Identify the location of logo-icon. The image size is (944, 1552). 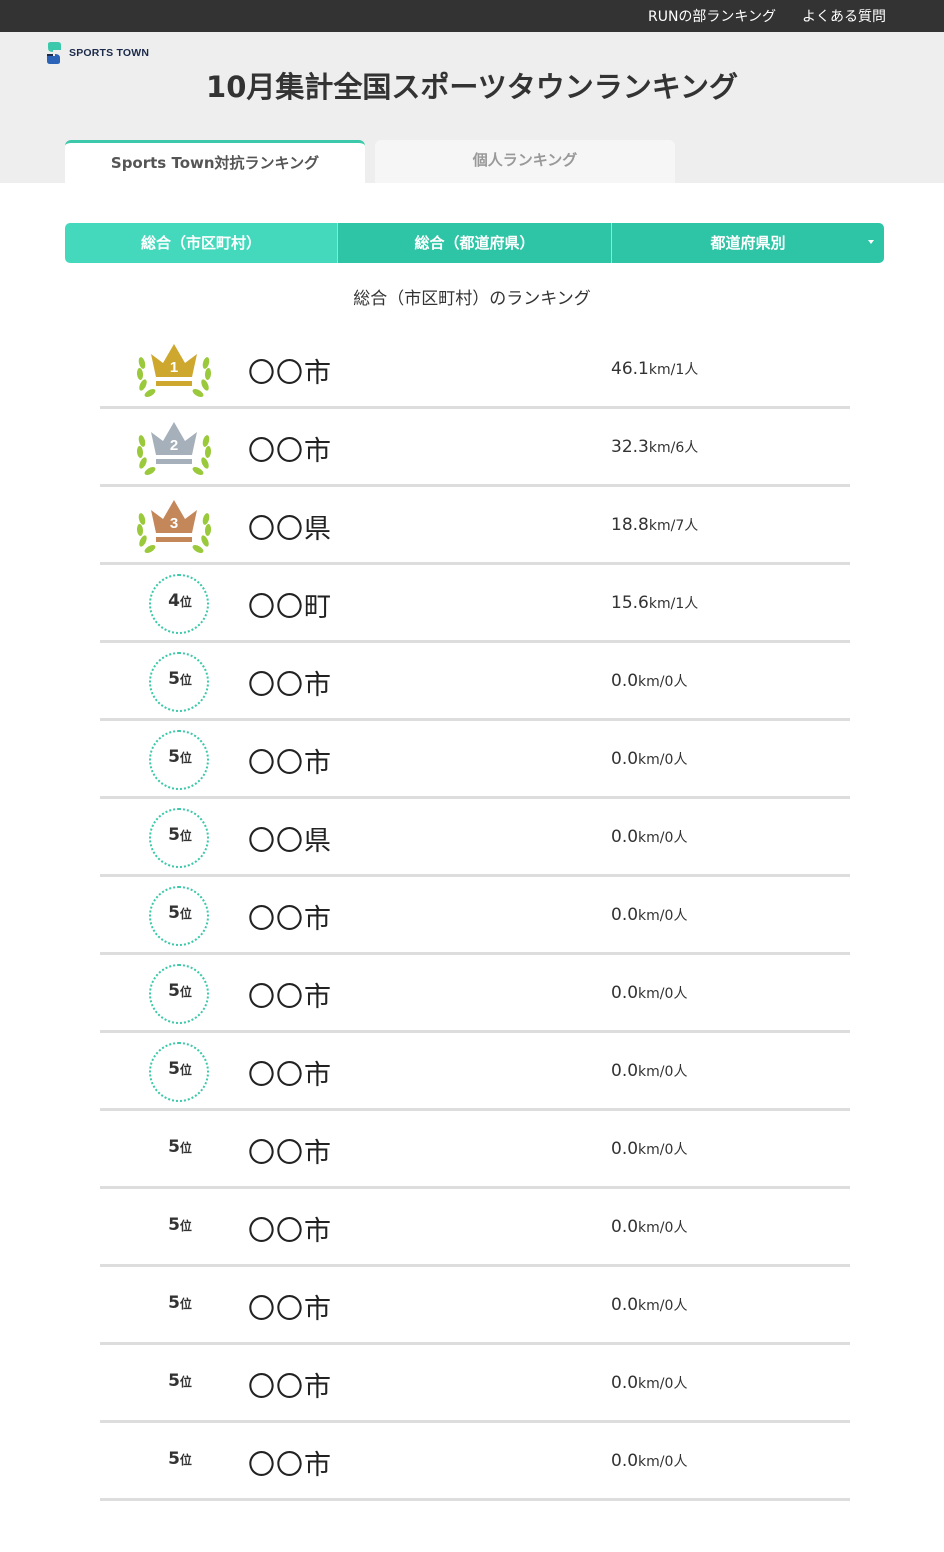
(54, 53).